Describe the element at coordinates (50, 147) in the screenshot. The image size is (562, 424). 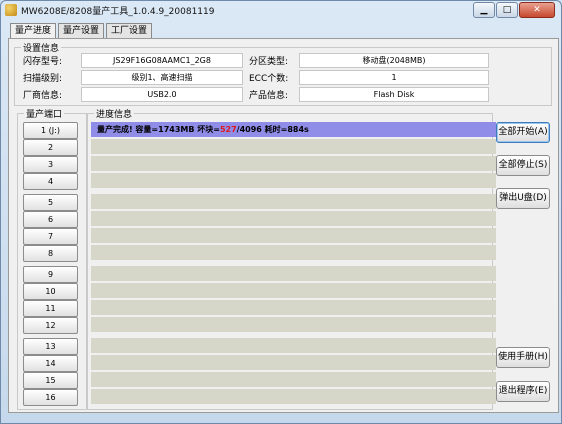
I see `port-button-2: 2` at that location.